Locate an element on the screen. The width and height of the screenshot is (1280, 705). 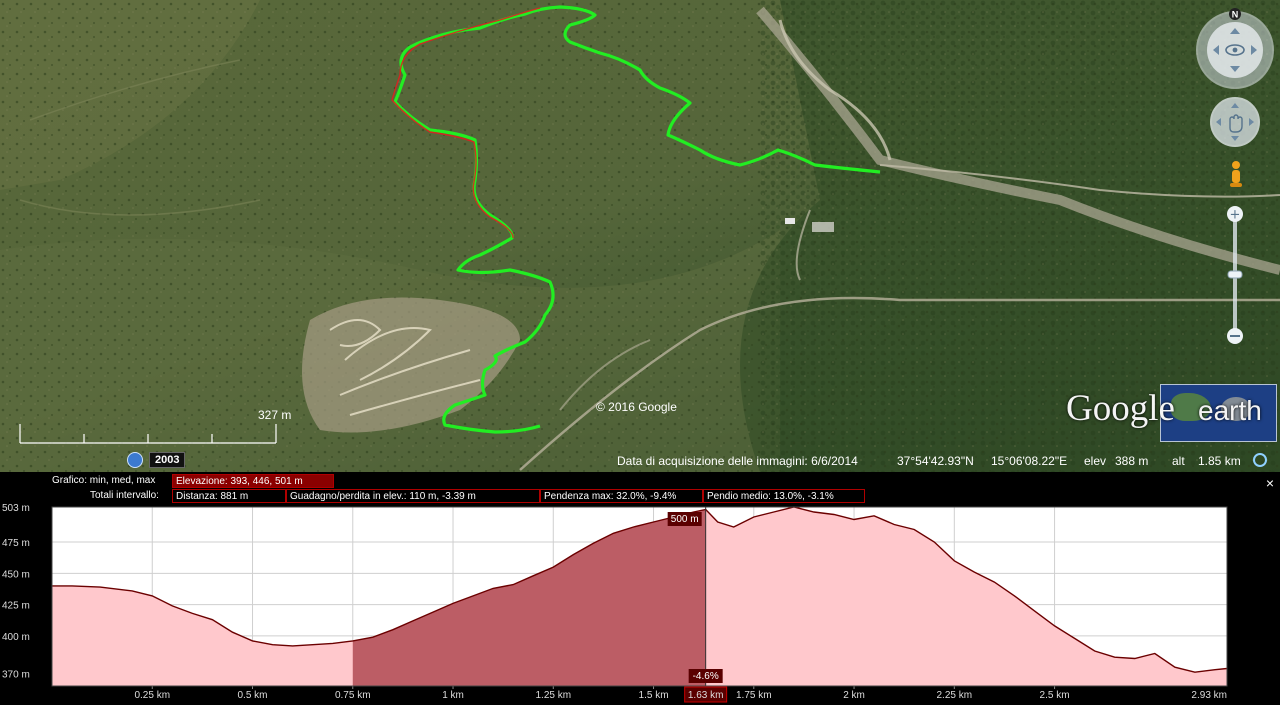
x-tick-label: 0.5 km is located at coordinates (253, 695).